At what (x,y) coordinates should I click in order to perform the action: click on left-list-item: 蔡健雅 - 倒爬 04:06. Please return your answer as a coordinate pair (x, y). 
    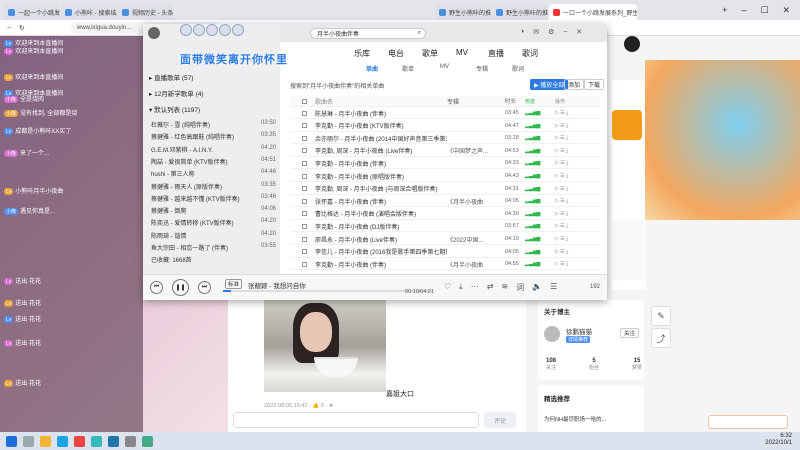
    Looking at the image, I should click on (213, 210).